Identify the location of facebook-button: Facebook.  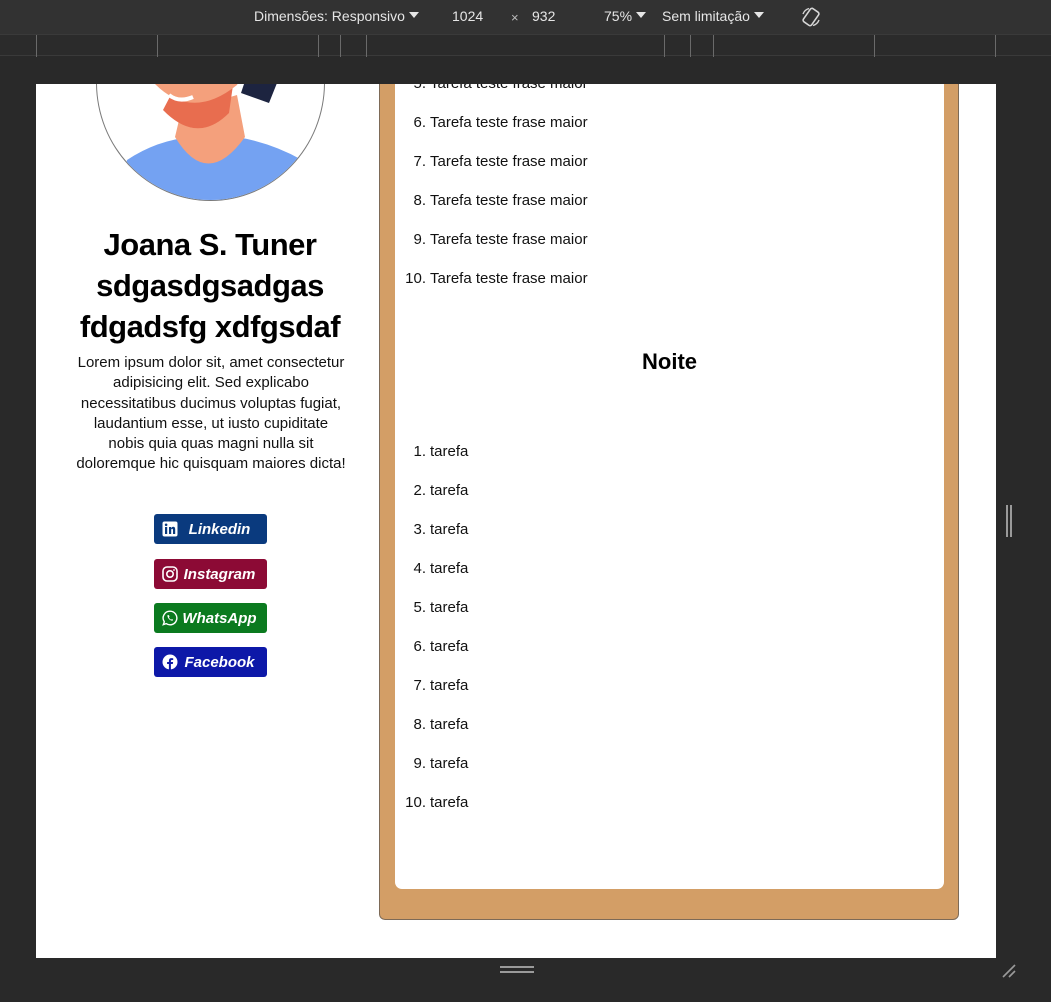
(210, 662).